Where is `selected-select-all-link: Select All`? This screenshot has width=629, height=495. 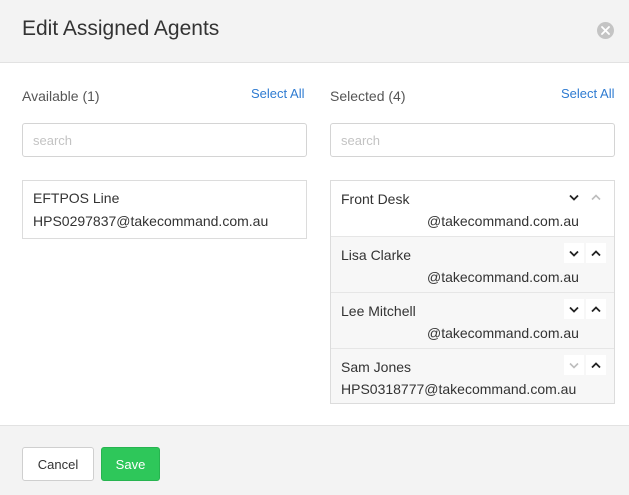
selected-select-all-link: Select All is located at coordinates (587, 93).